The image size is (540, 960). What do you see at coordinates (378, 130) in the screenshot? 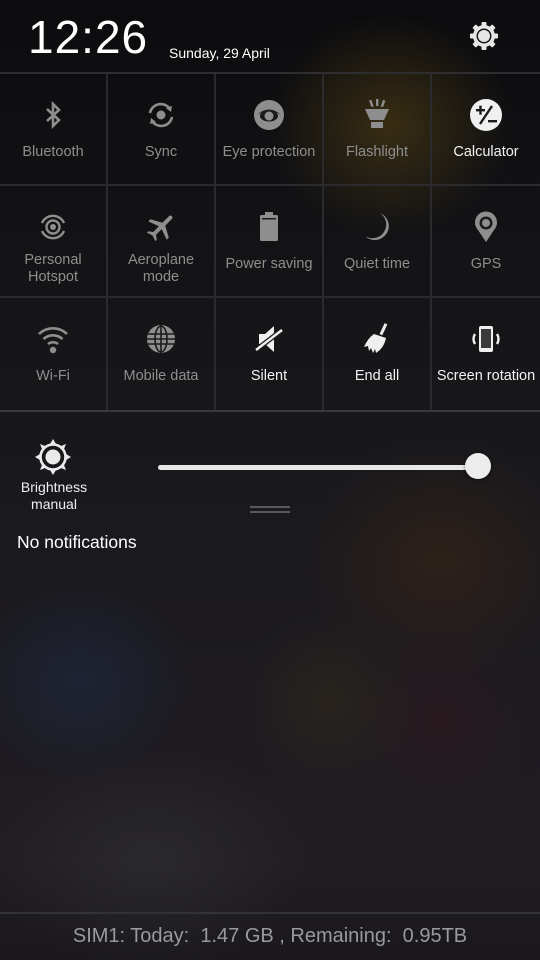
I see `toggle-flashlight: Flashlight` at bounding box center [378, 130].